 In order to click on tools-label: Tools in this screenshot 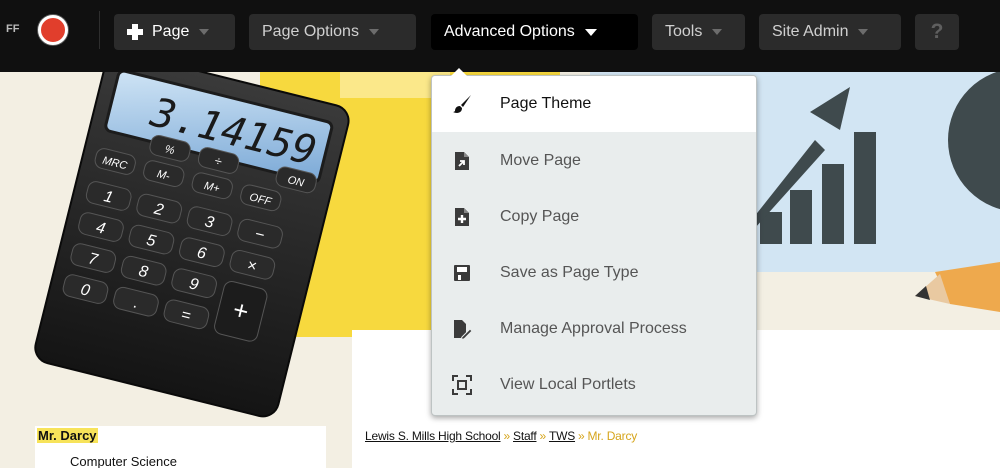, I will do `click(684, 31)`.